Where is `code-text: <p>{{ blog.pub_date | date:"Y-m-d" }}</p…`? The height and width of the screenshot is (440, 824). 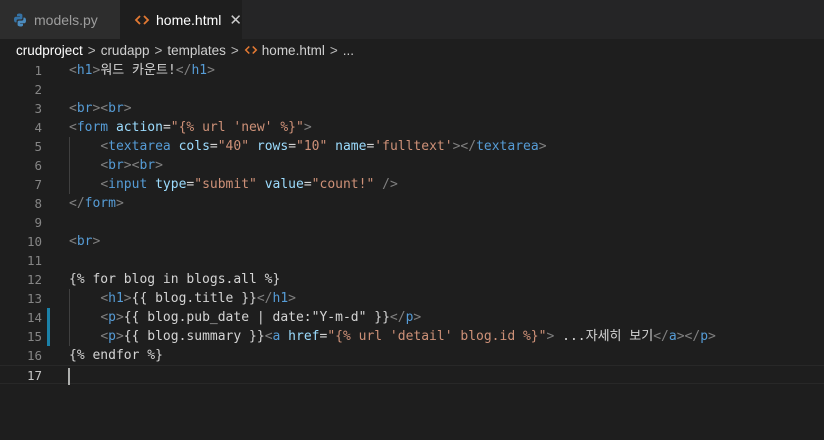 code-text: <p>{{ blog.pub_date | date:"Y-m-d" }}</p… is located at coordinates (261, 317).